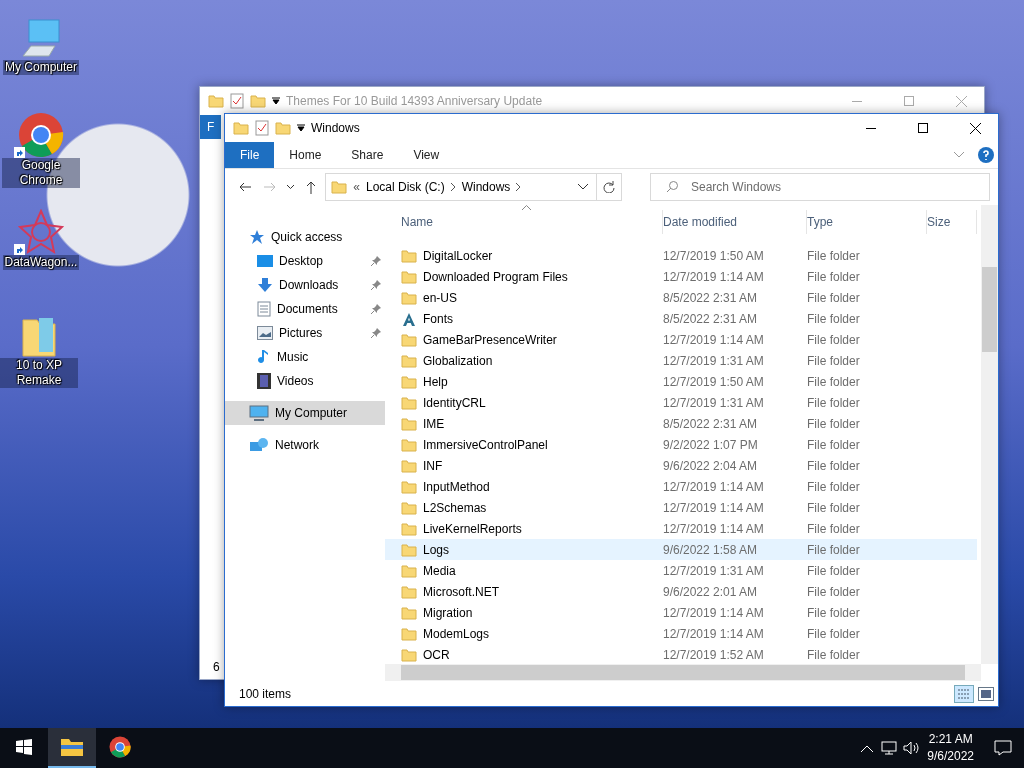  What do you see at coordinates (72, 748) in the screenshot?
I see `taskbar-app` at bounding box center [72, 748].